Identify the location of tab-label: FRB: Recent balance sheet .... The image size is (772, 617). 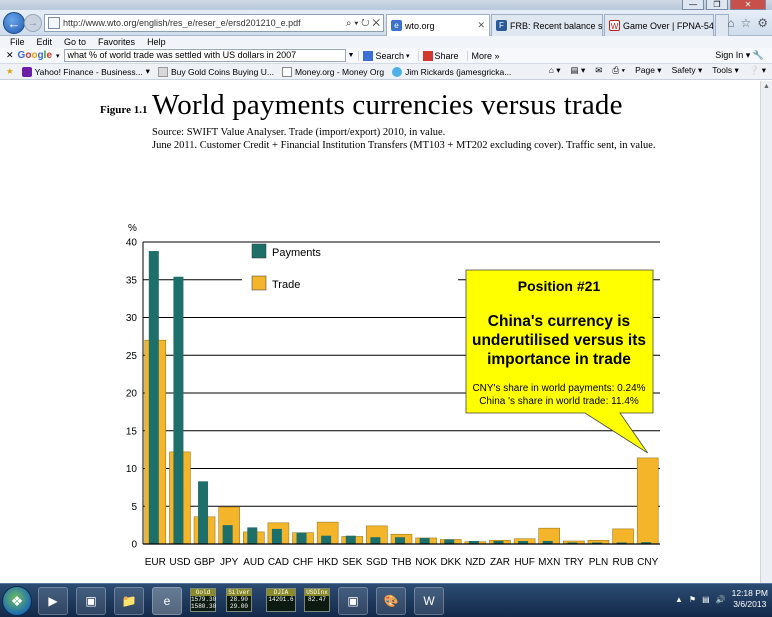
(556, 25).